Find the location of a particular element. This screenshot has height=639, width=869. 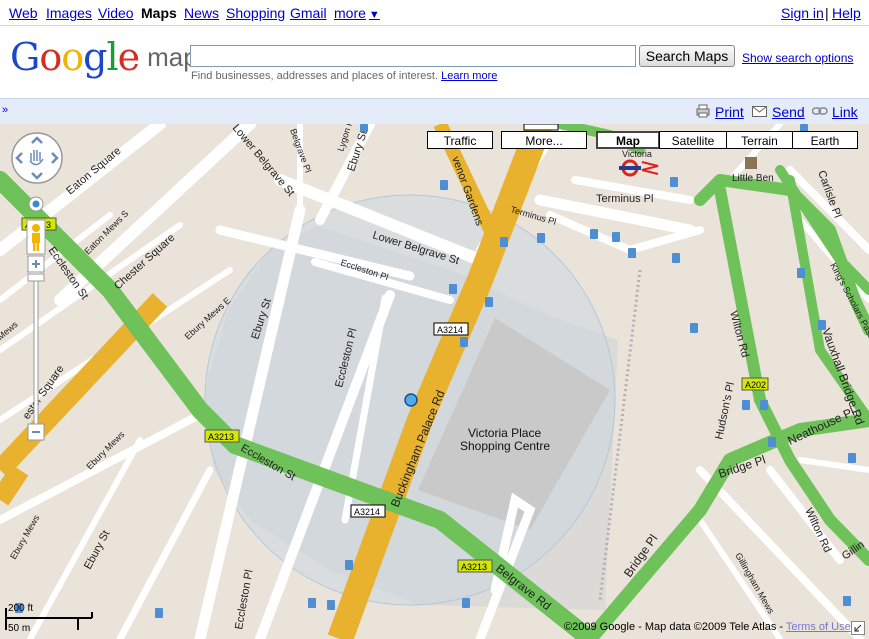

logo-letter: l is located at coordinates (112, 57).